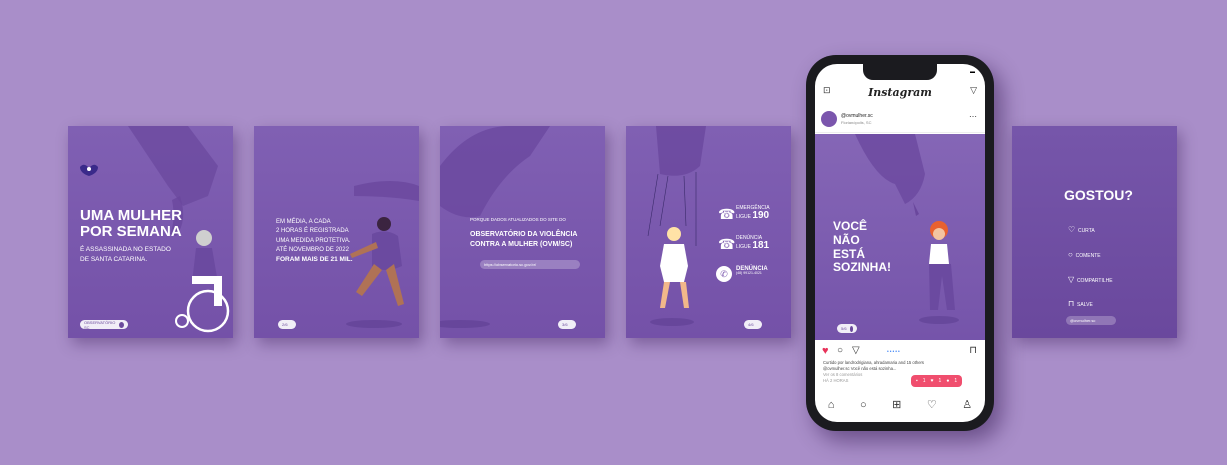 This screenshot has width=1227, height=465. I want to click on like-heart-icon: ♥, so click(825, 351).